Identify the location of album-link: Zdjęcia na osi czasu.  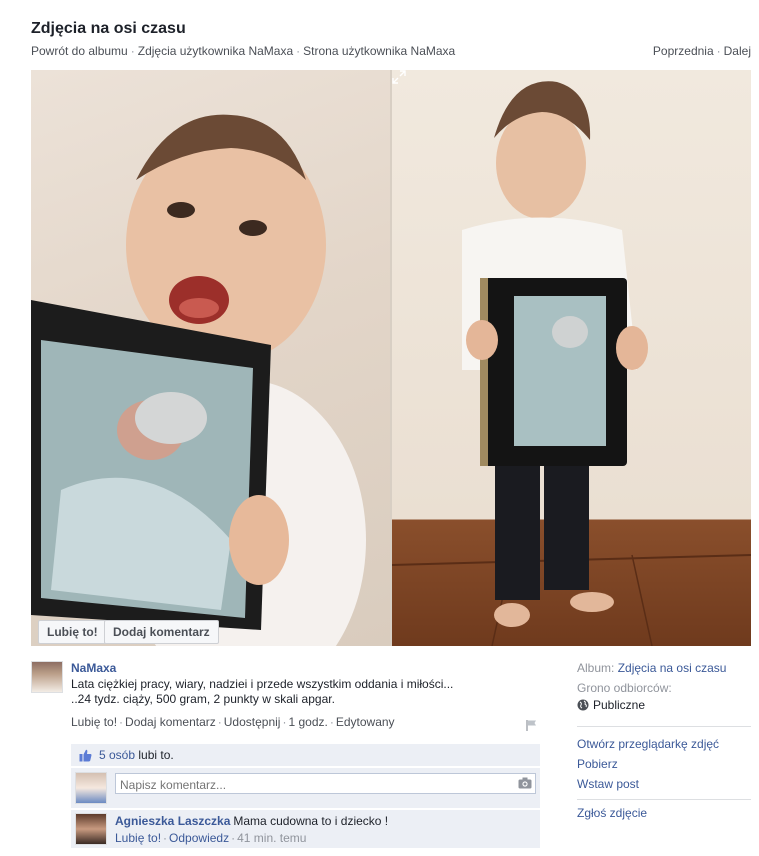
(672, 668).